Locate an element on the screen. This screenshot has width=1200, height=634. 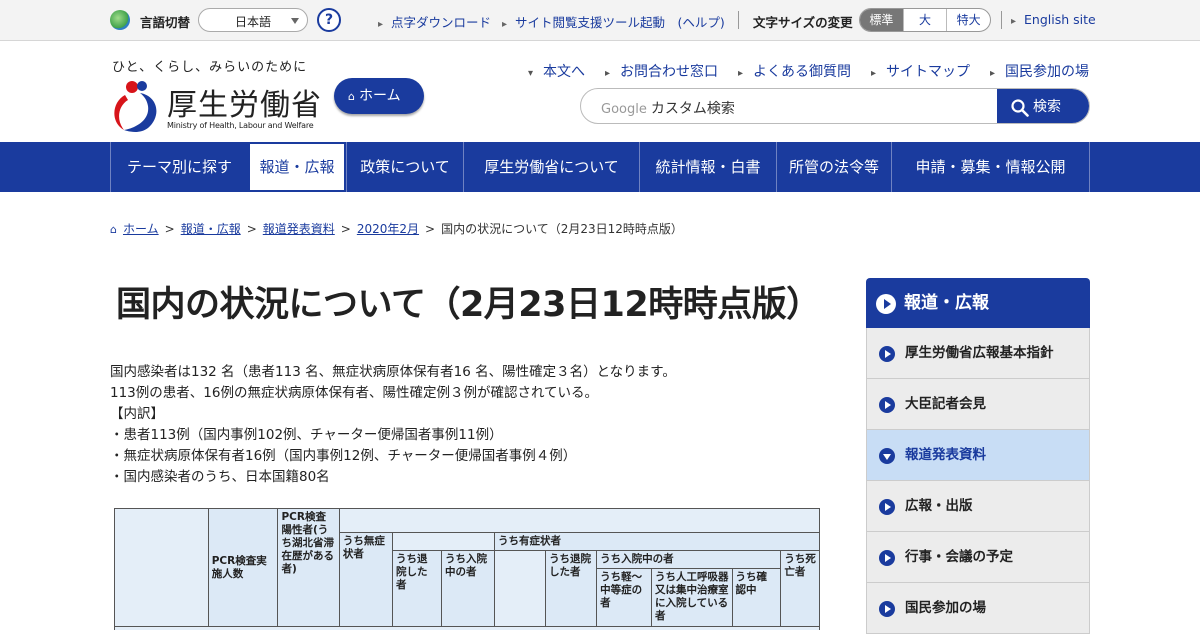
side-nav-heading-label: 報道・広報 is located at coordinates (946, 303).